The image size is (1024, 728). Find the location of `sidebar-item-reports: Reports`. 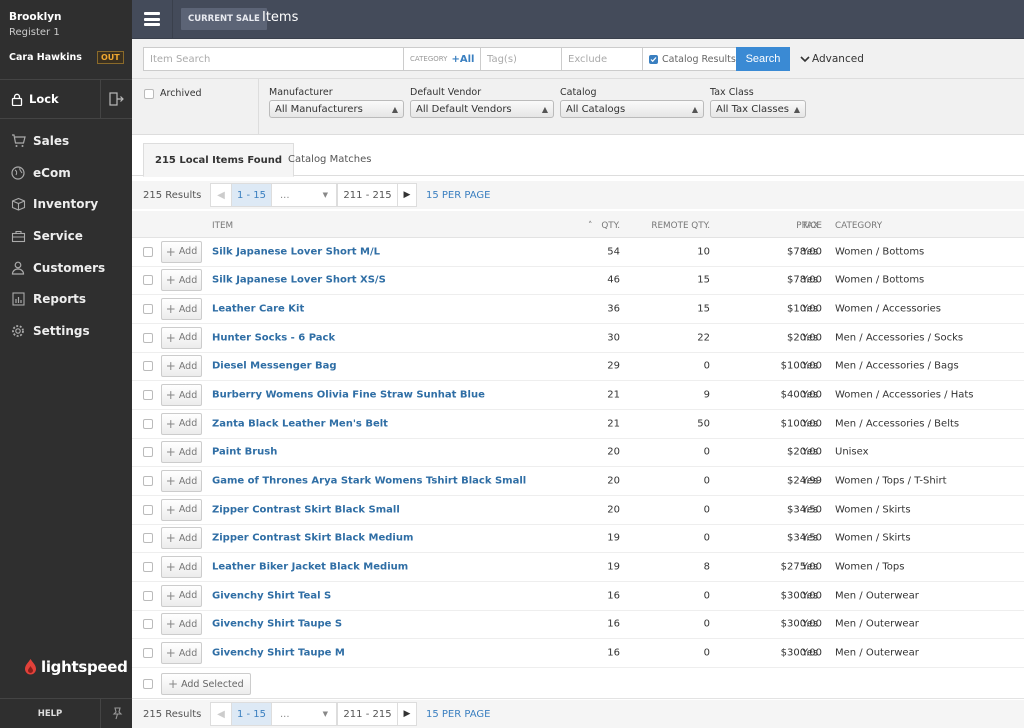

sidebar-item-reports: Reports is located at coordinates (66, 299).